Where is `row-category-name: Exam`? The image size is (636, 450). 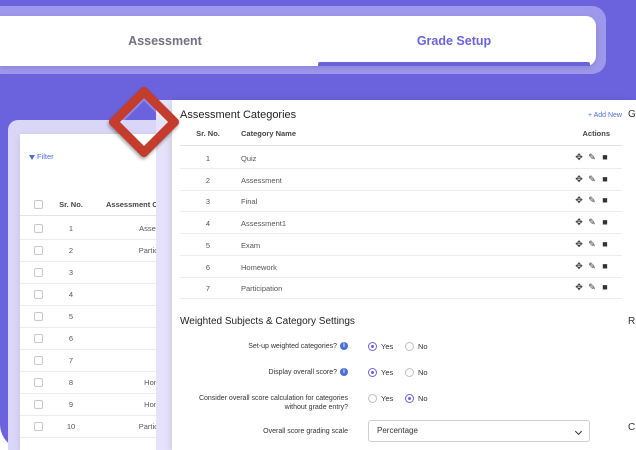 row-category-name: Exam is located at coordinates (251, 245).